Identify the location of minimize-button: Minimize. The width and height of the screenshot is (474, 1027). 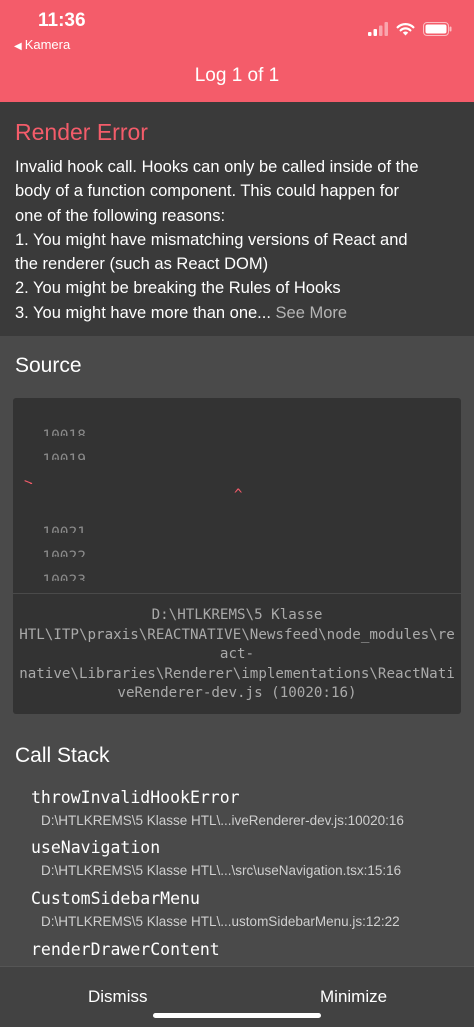
(353, 997).